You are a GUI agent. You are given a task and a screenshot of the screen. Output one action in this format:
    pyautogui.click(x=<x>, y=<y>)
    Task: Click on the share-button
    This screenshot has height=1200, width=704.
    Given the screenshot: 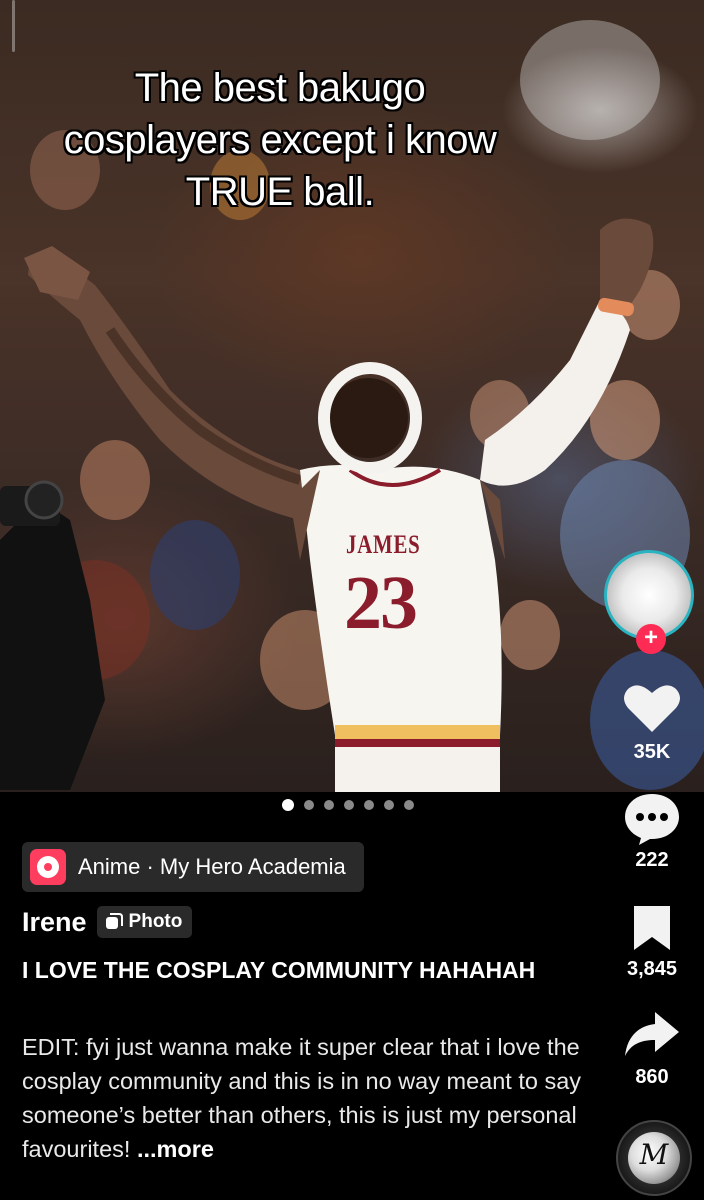 What is the action you would take?
    pyautogui.click(x=652, y=1036)
    